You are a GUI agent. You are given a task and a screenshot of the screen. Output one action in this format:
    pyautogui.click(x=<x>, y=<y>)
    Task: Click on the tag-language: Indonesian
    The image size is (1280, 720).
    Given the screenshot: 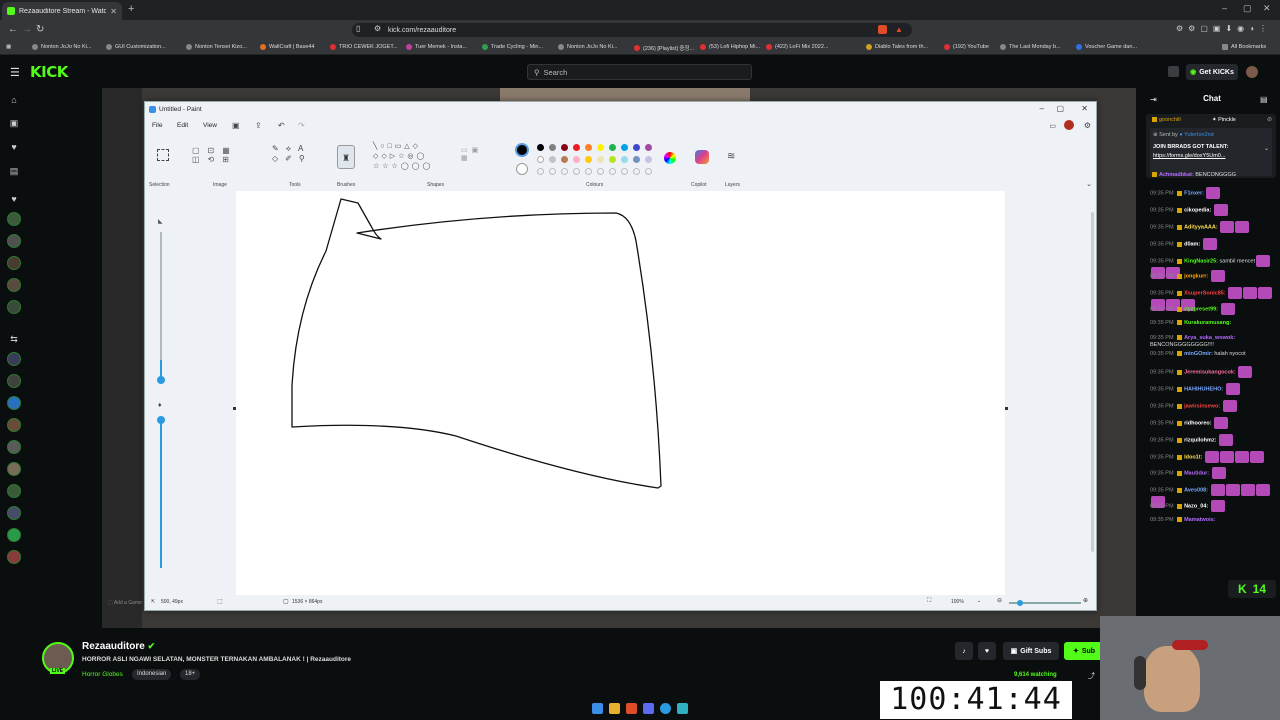 What is the action you would take?
    pyautogui.click(x=152, y=674)
    